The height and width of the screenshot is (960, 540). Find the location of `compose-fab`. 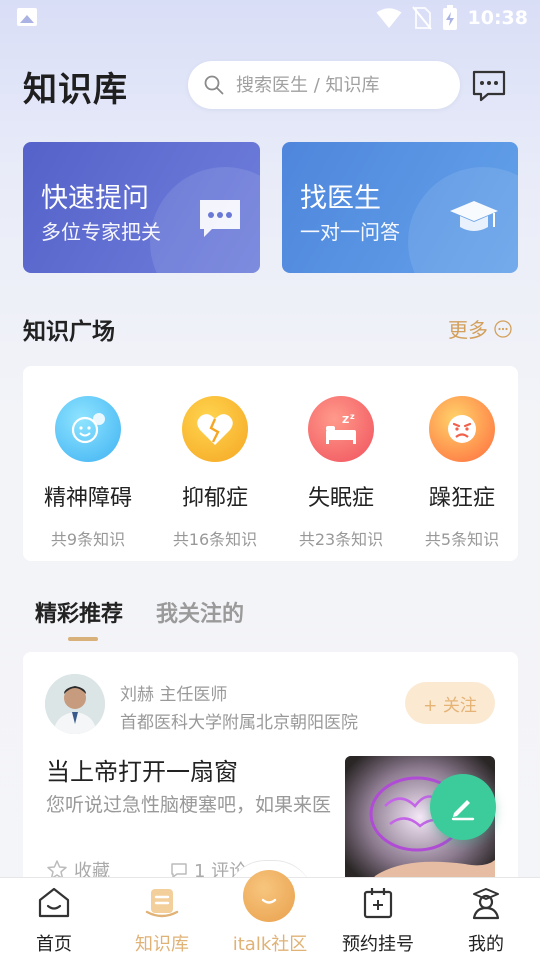

compose-fab is located at coordinates (463, 807).